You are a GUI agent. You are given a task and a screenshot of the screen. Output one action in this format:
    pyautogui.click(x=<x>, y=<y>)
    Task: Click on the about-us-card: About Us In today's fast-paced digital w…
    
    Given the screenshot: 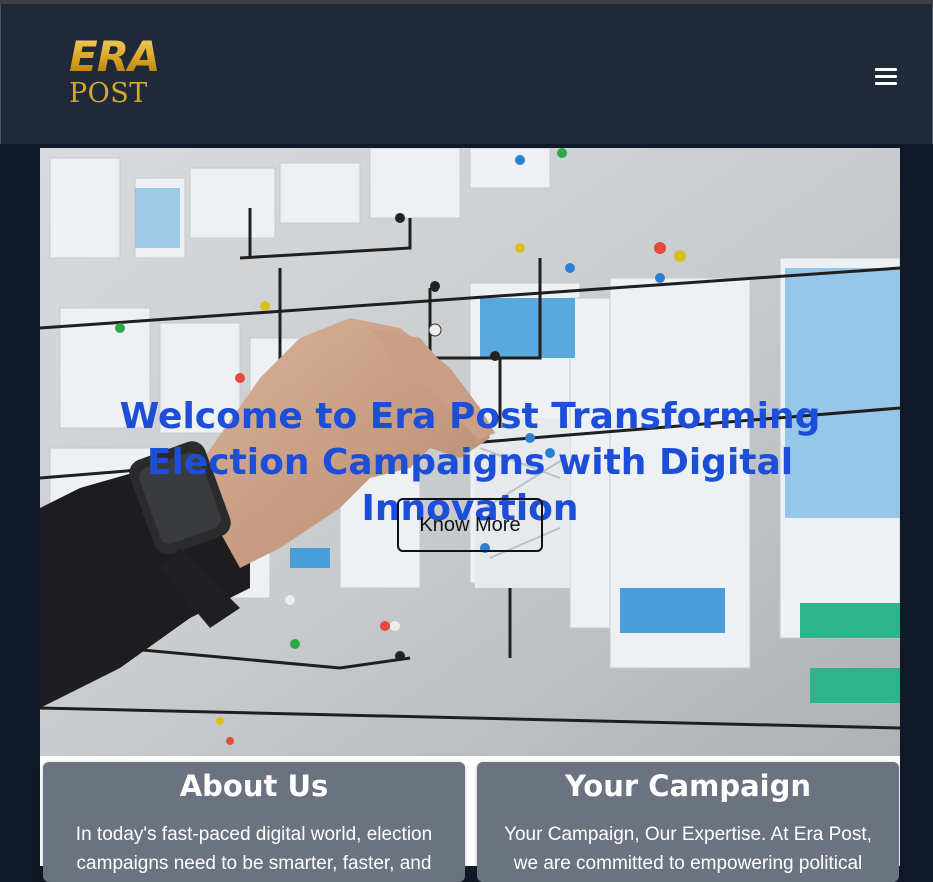 What is the action you would take?
    pyautogui.click(x=254, y=822)
    